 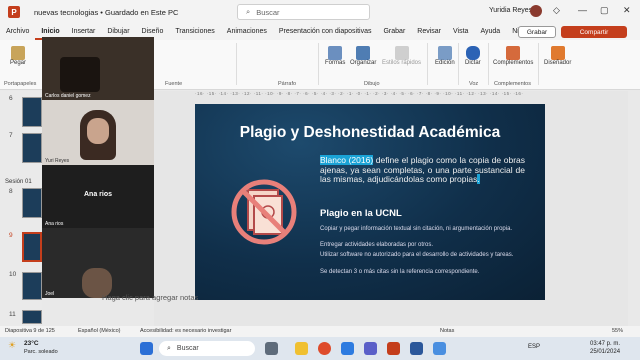 What do you see at coordinates (473, 56) in the screenshot?
I see `dictar-button: Dictar` at bounding box center [473, 56].